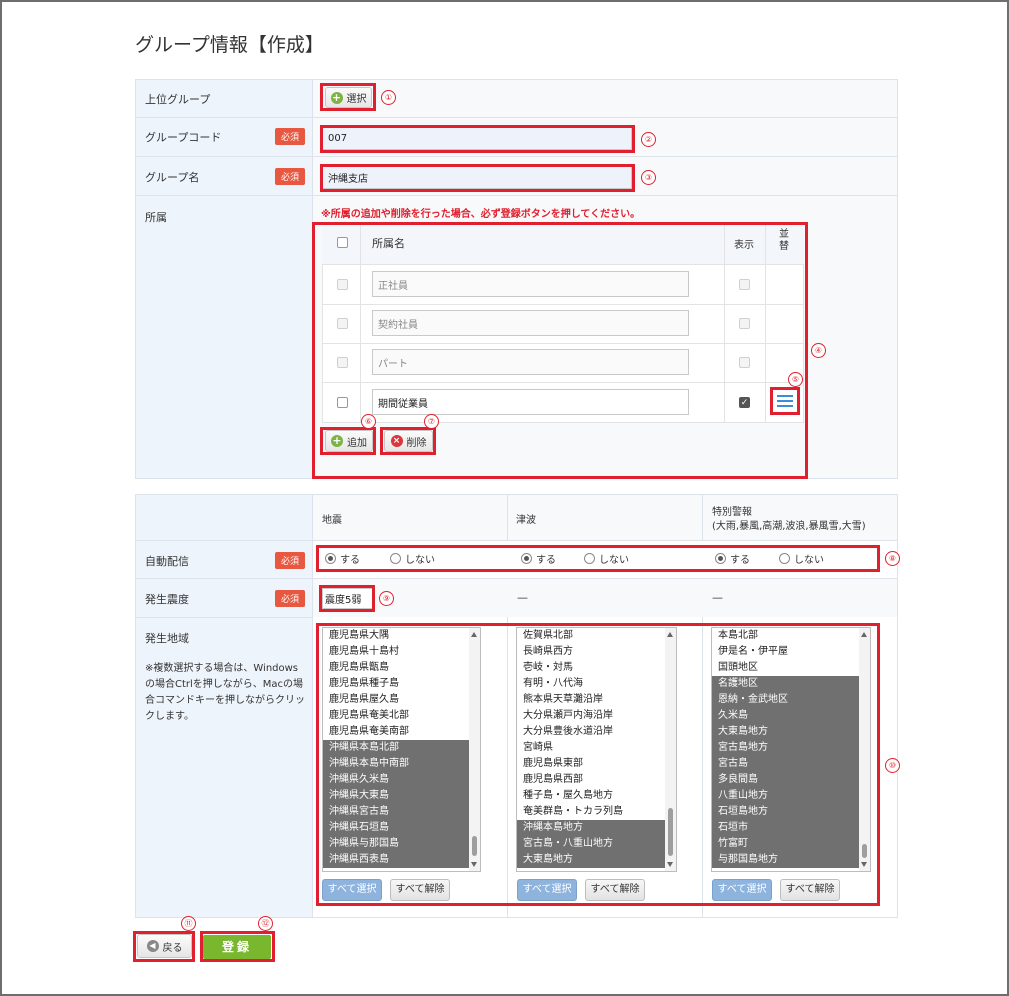 The image size is (1009, 996). I want to click on region-option: 竹富町, so click(785, 844).